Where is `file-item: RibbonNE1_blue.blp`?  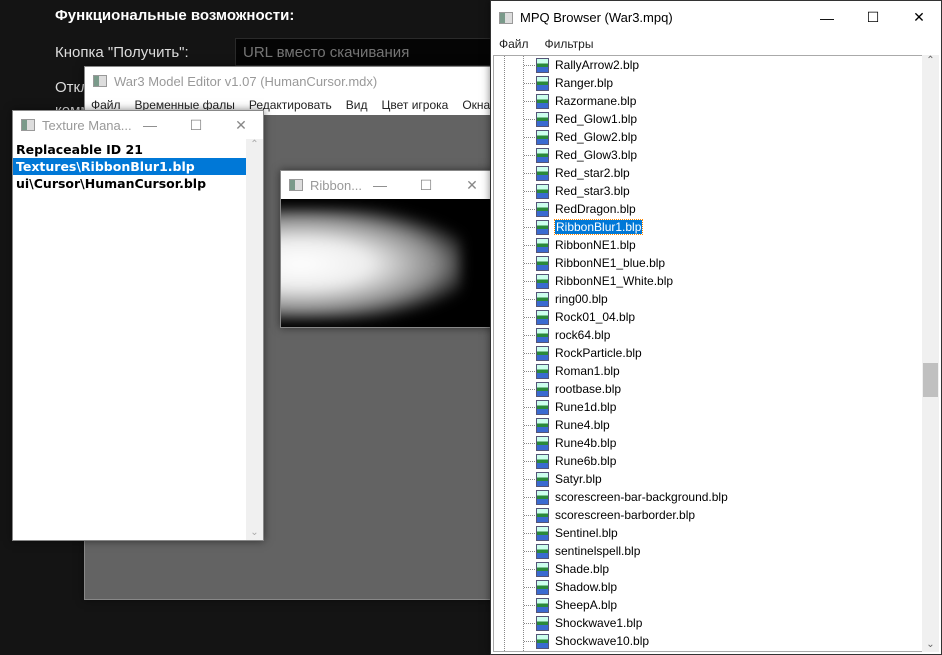
file-item: RibbonNE1_blue.blp is located at coordinates (579, 263).